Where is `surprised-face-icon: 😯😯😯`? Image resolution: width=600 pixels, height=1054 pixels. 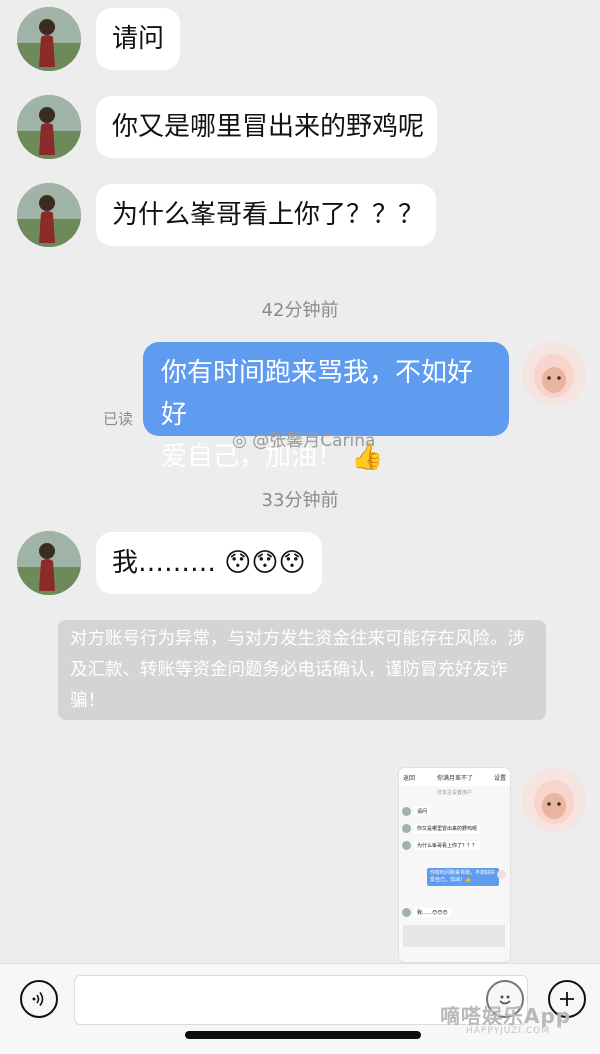 surprised-face-icon: 😯😯😯 is located at coordinates (265, 563).